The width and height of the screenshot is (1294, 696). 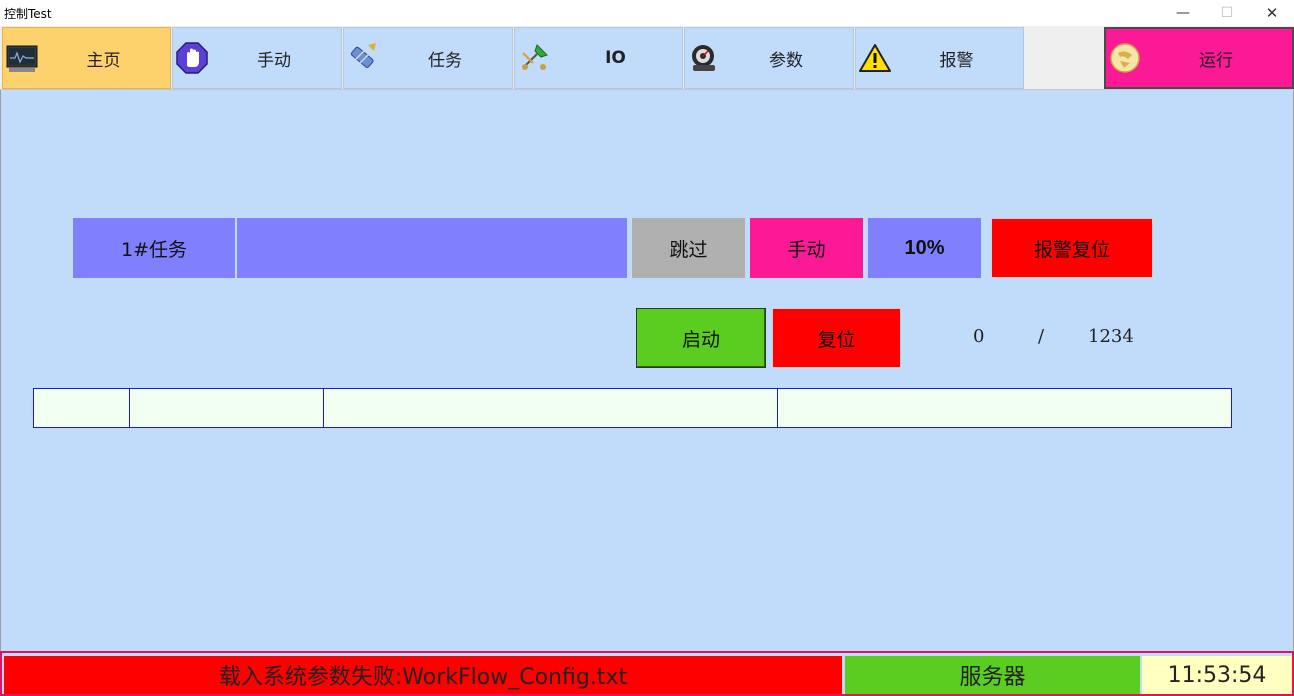 What do you see at coordinates (154, 248) in the screenshot?
I see `task-name-label: 1#任务` at bounding box center [154, 248].